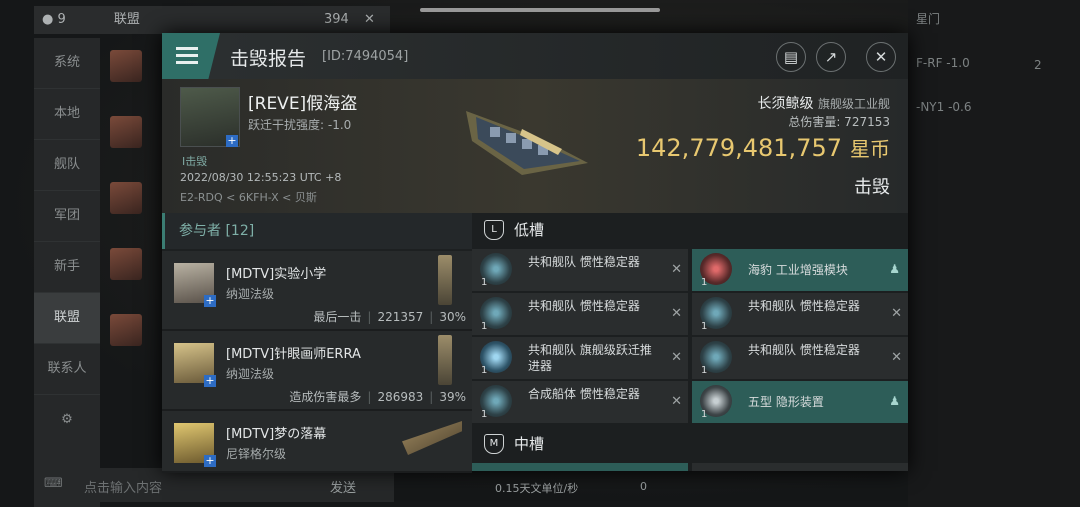 This screenshot has width=1080, height=507. Describe the element at coordinates (527, 143) in the screenshot. I see `ship-image` at that location.